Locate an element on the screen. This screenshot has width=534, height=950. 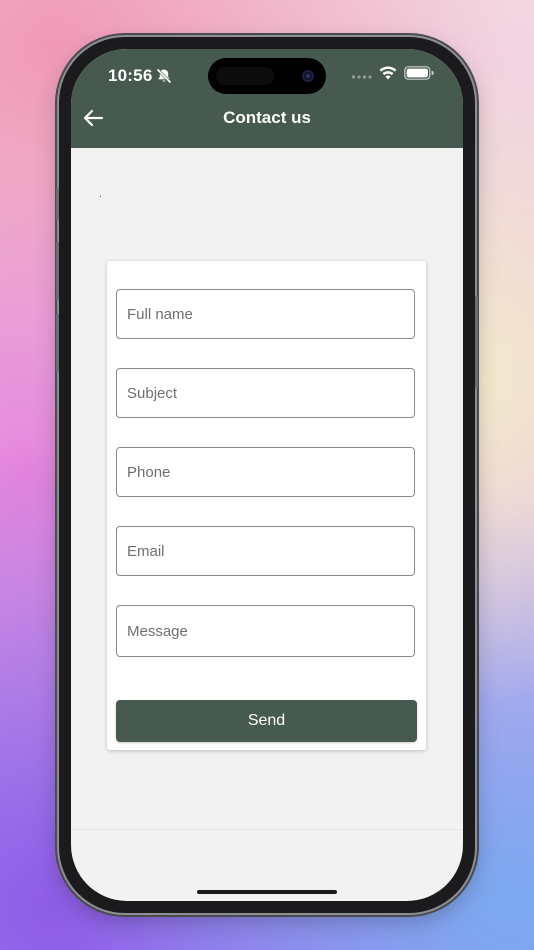
dynamic-island is located at coordinates (267, 76).